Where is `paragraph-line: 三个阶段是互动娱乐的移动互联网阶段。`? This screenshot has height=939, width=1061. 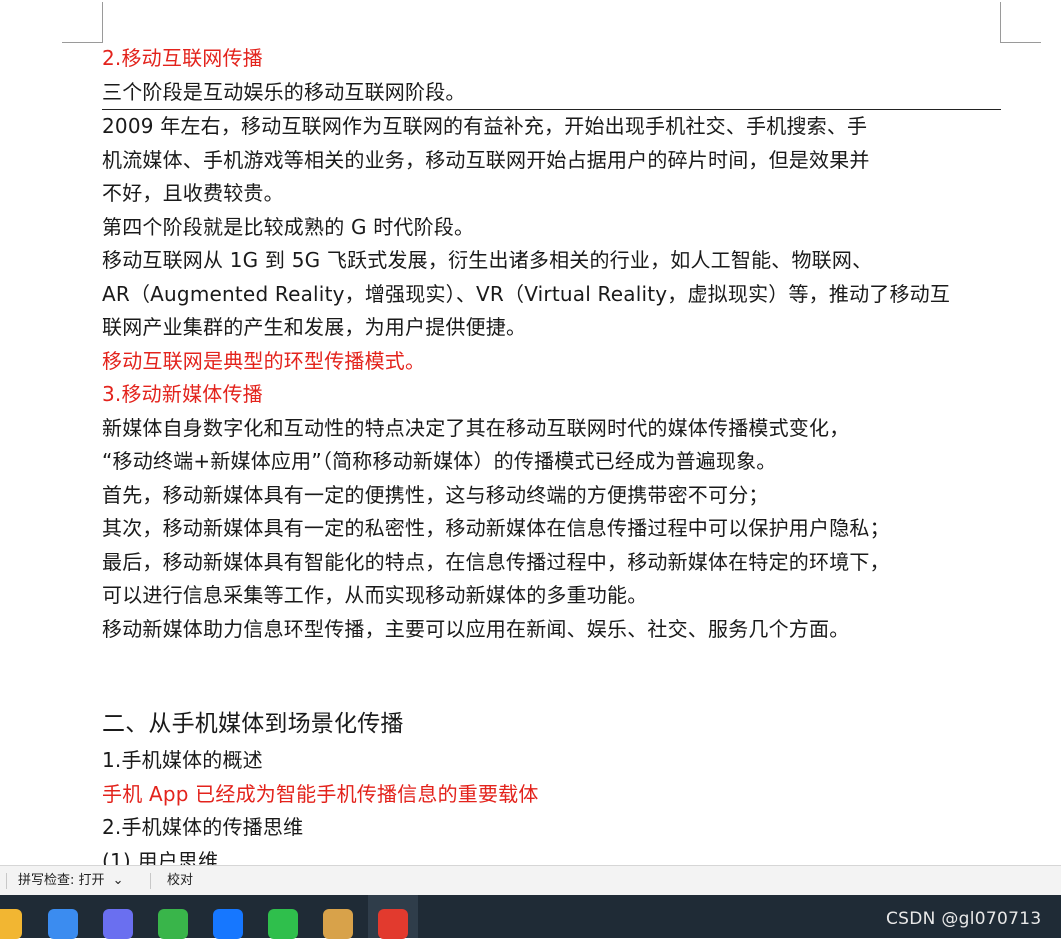
paragraph-line: 三个阶段是互动娱乐的移动互联网阶段。 is located at coordinates (551, 93).